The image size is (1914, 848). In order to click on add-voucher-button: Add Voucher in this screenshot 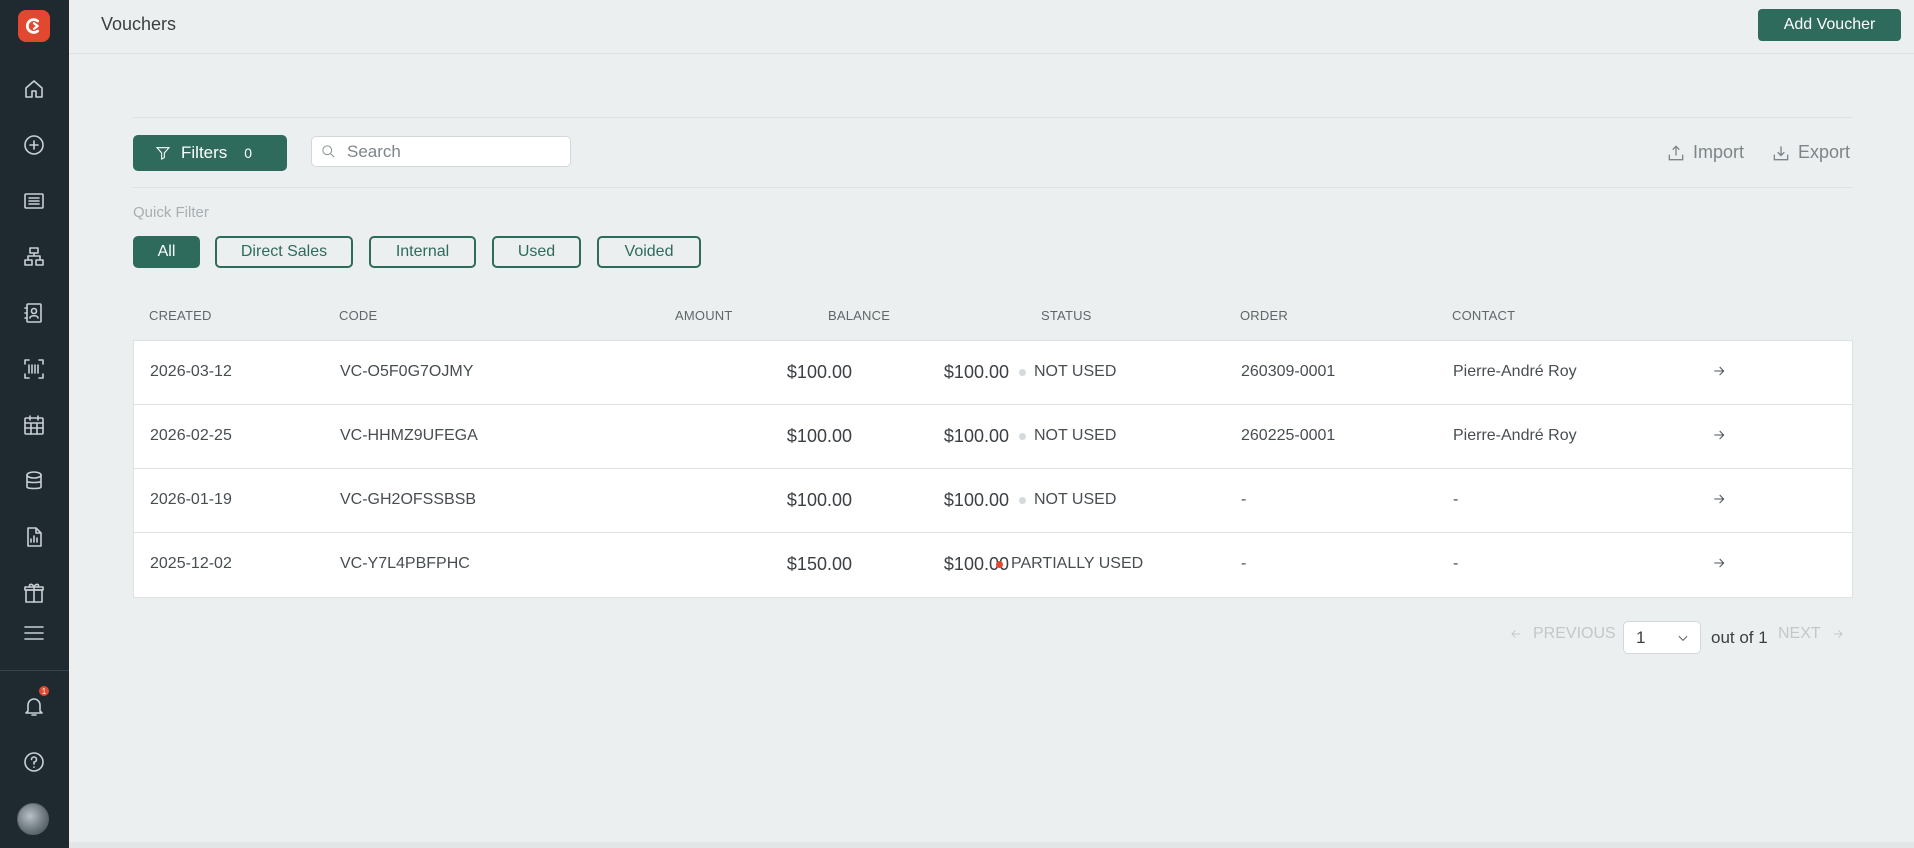, I will do `click(1829, 25)`.